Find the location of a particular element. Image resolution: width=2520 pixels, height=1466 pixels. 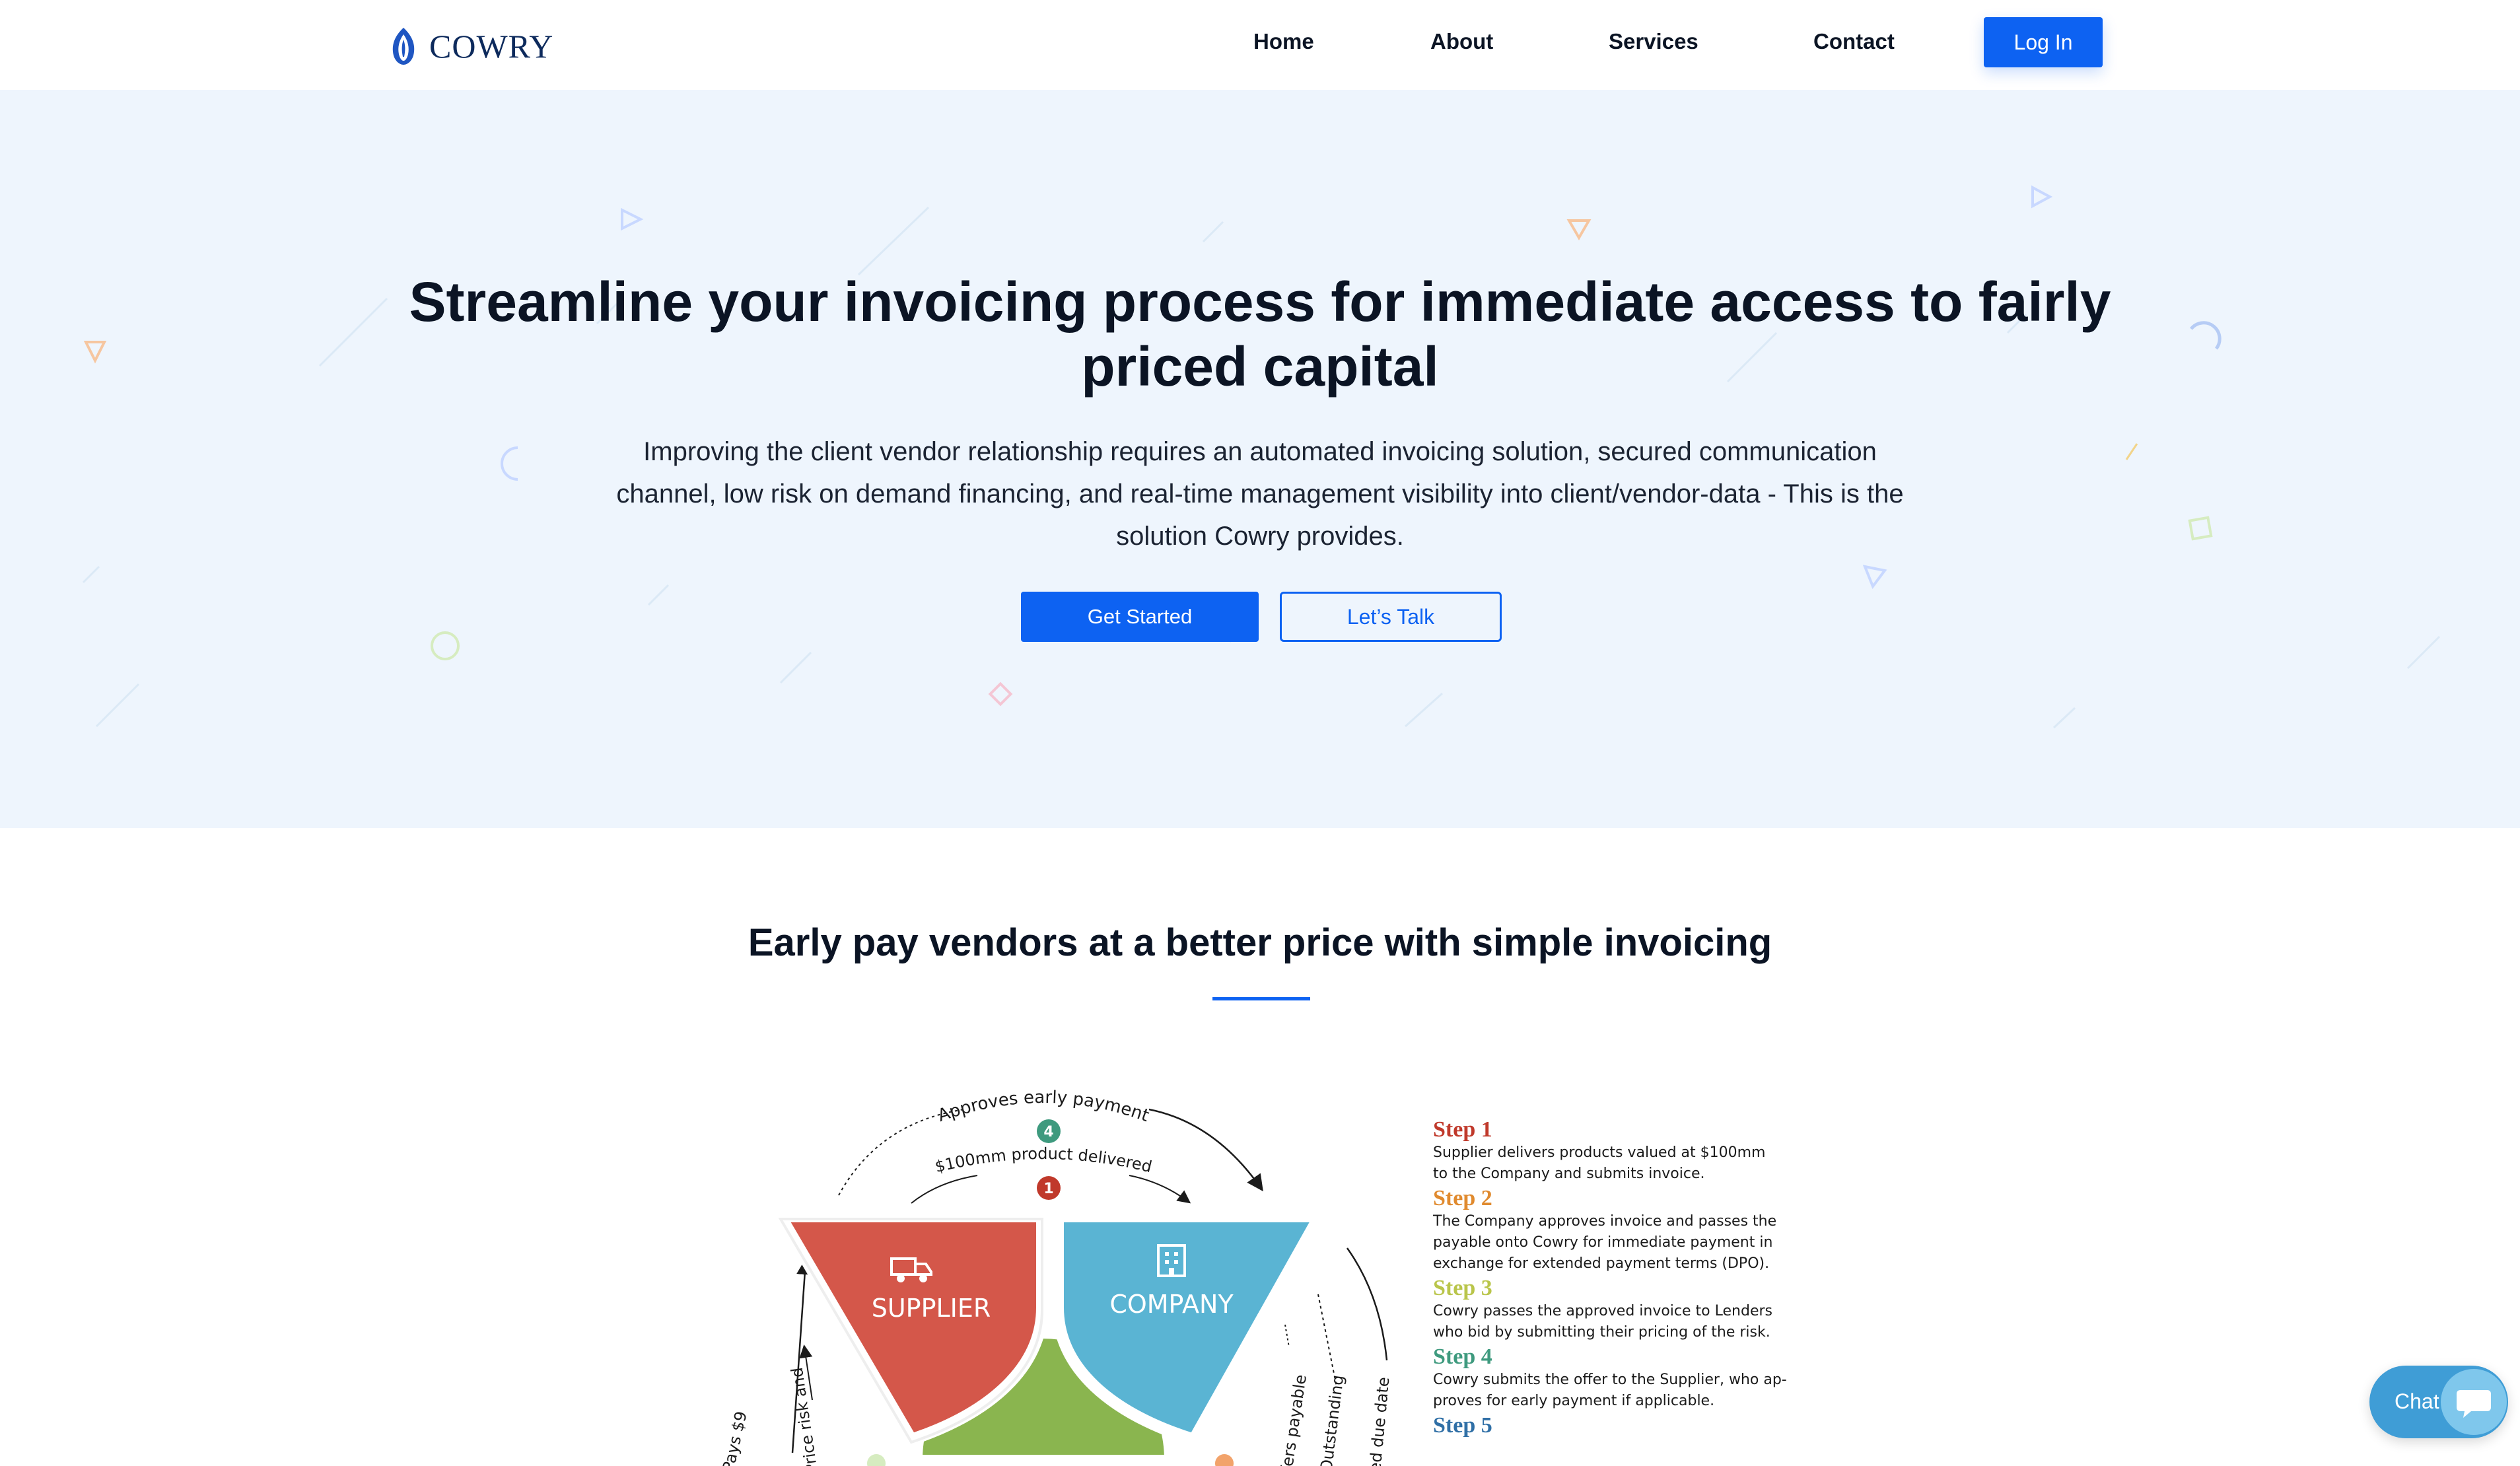

label-outstanding: Outstanding is located at coordinates (1332, 1420).